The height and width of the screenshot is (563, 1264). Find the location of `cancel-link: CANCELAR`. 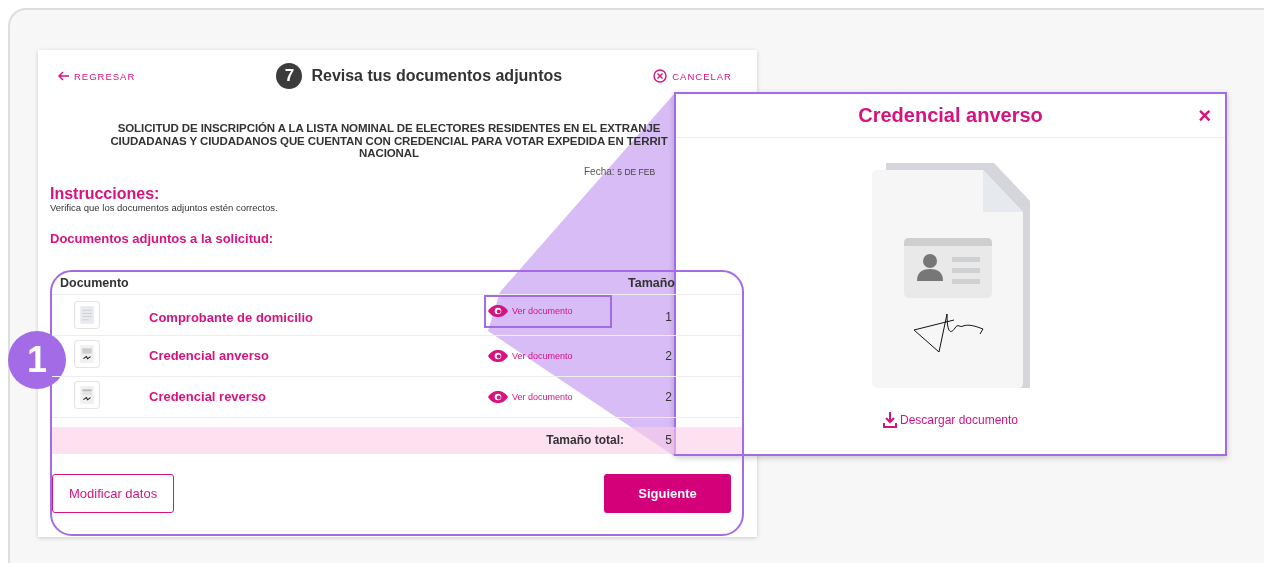

cancel-link: CANCELAR is located at coordinates (692, 76).